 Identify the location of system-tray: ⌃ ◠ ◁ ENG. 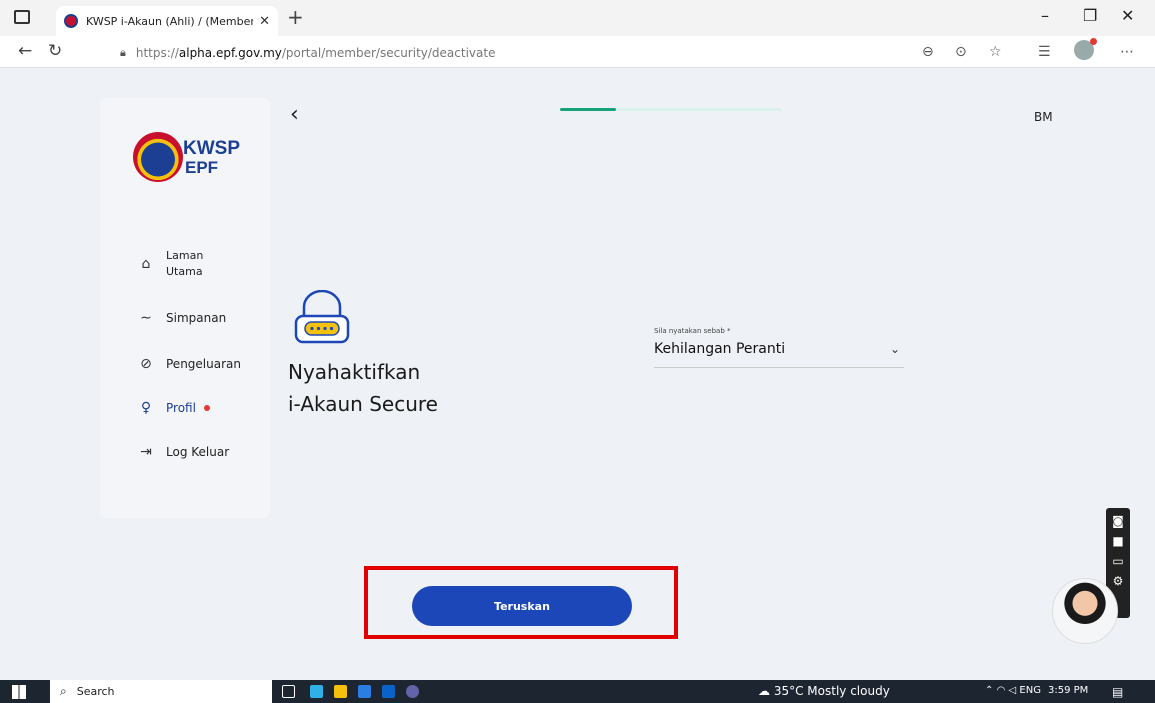
(1013, 690).